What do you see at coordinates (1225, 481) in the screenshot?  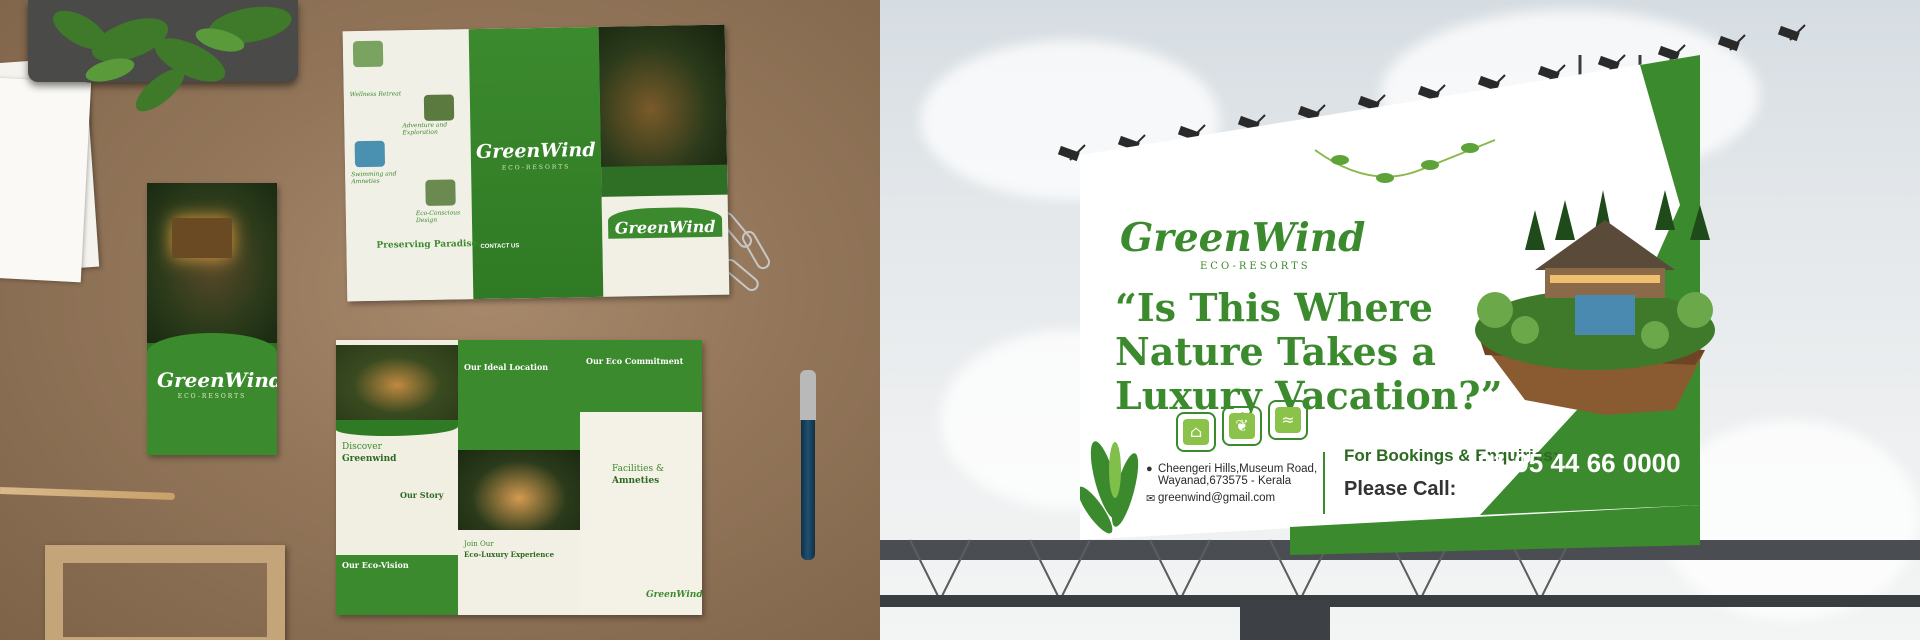 I see `address-line-2: Wayanad,673575 - Kerala` at bounding box center [1225, 481].